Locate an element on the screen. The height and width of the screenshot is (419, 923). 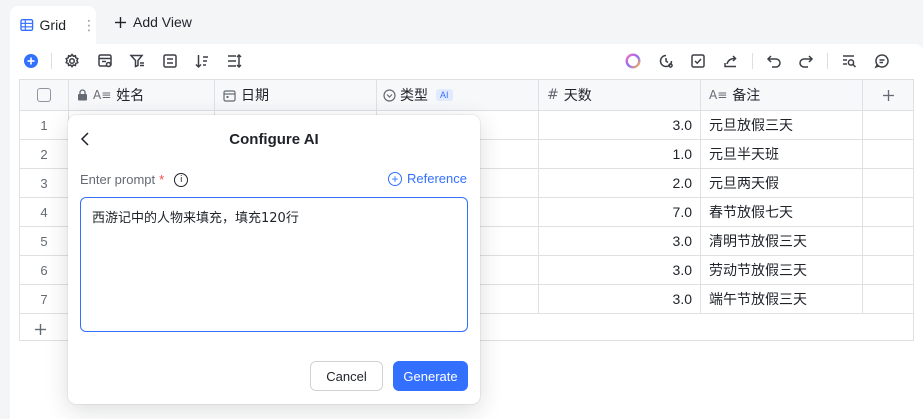
reference-label: Reference is located at coordinates (437, 178).